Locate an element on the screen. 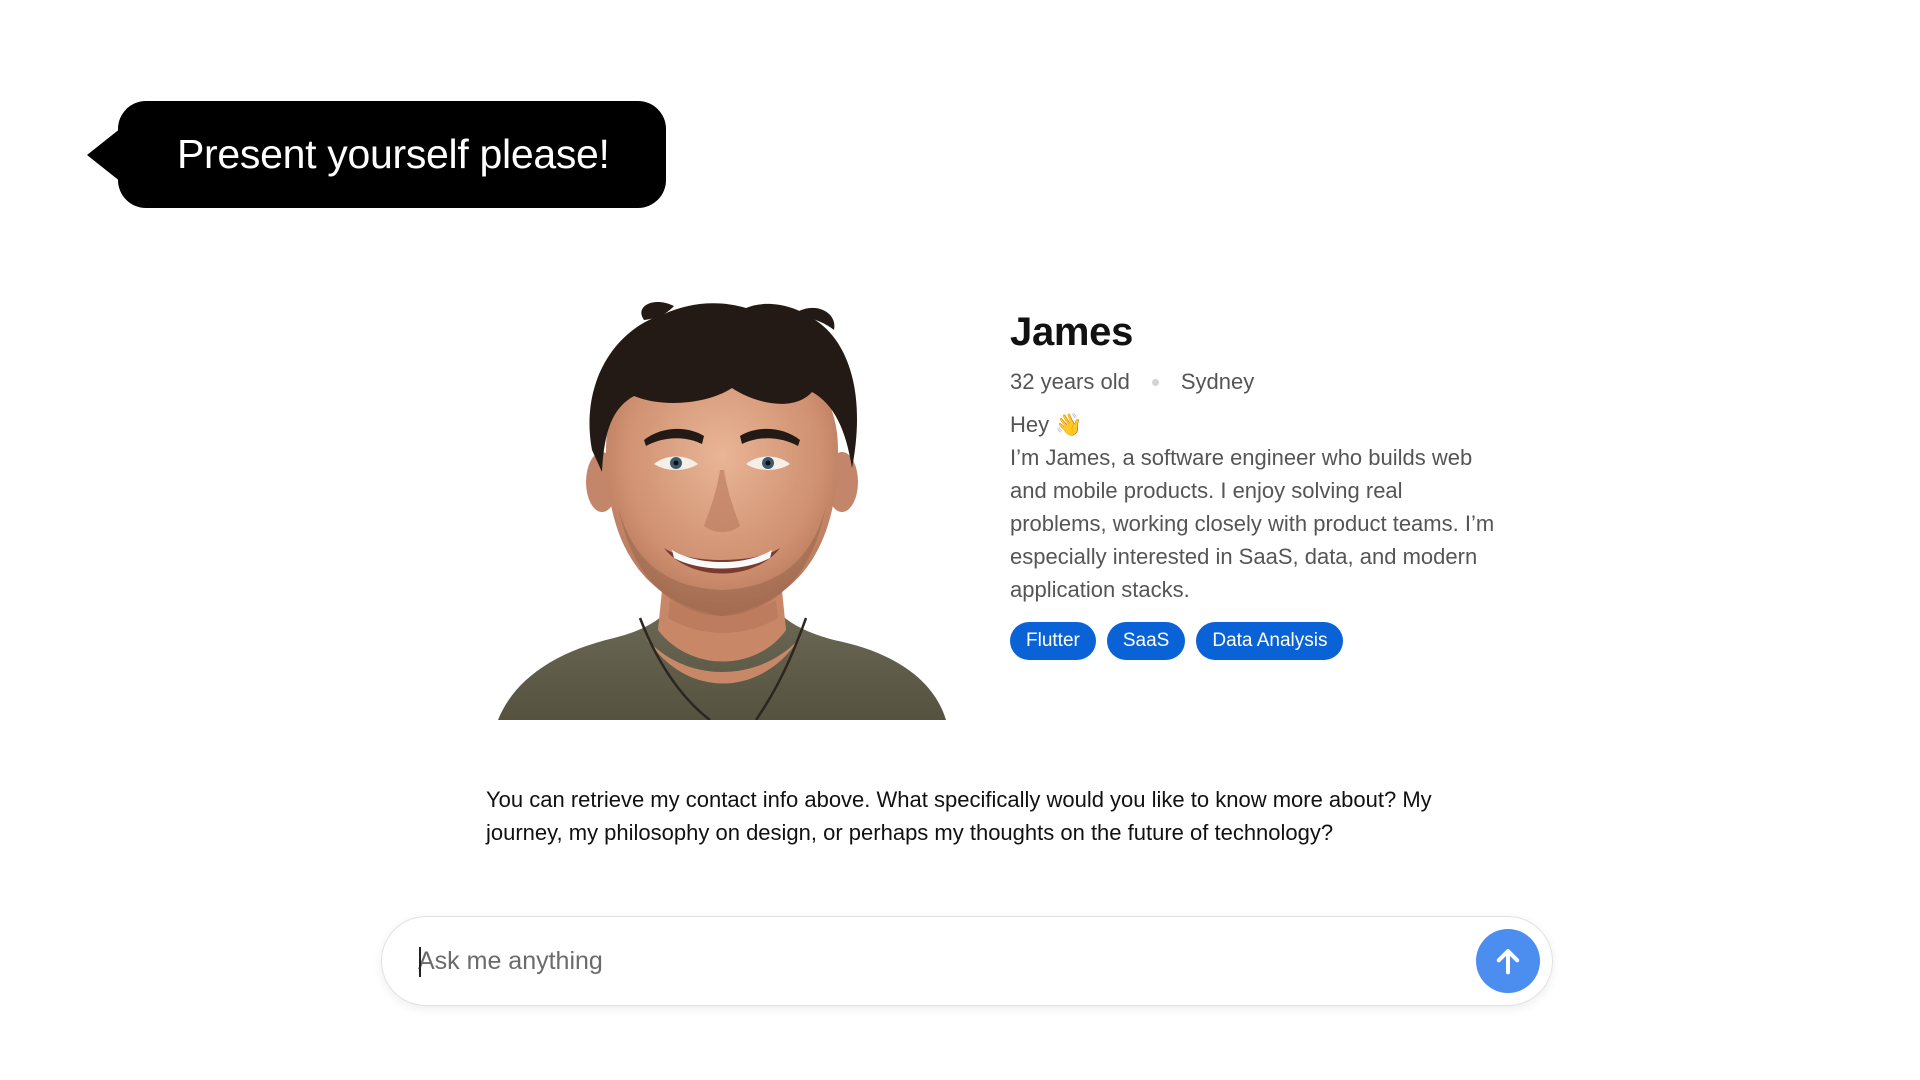 The height and width of the screenshot is (1080, 1920). chat-input is located at coordinates (918, 961).